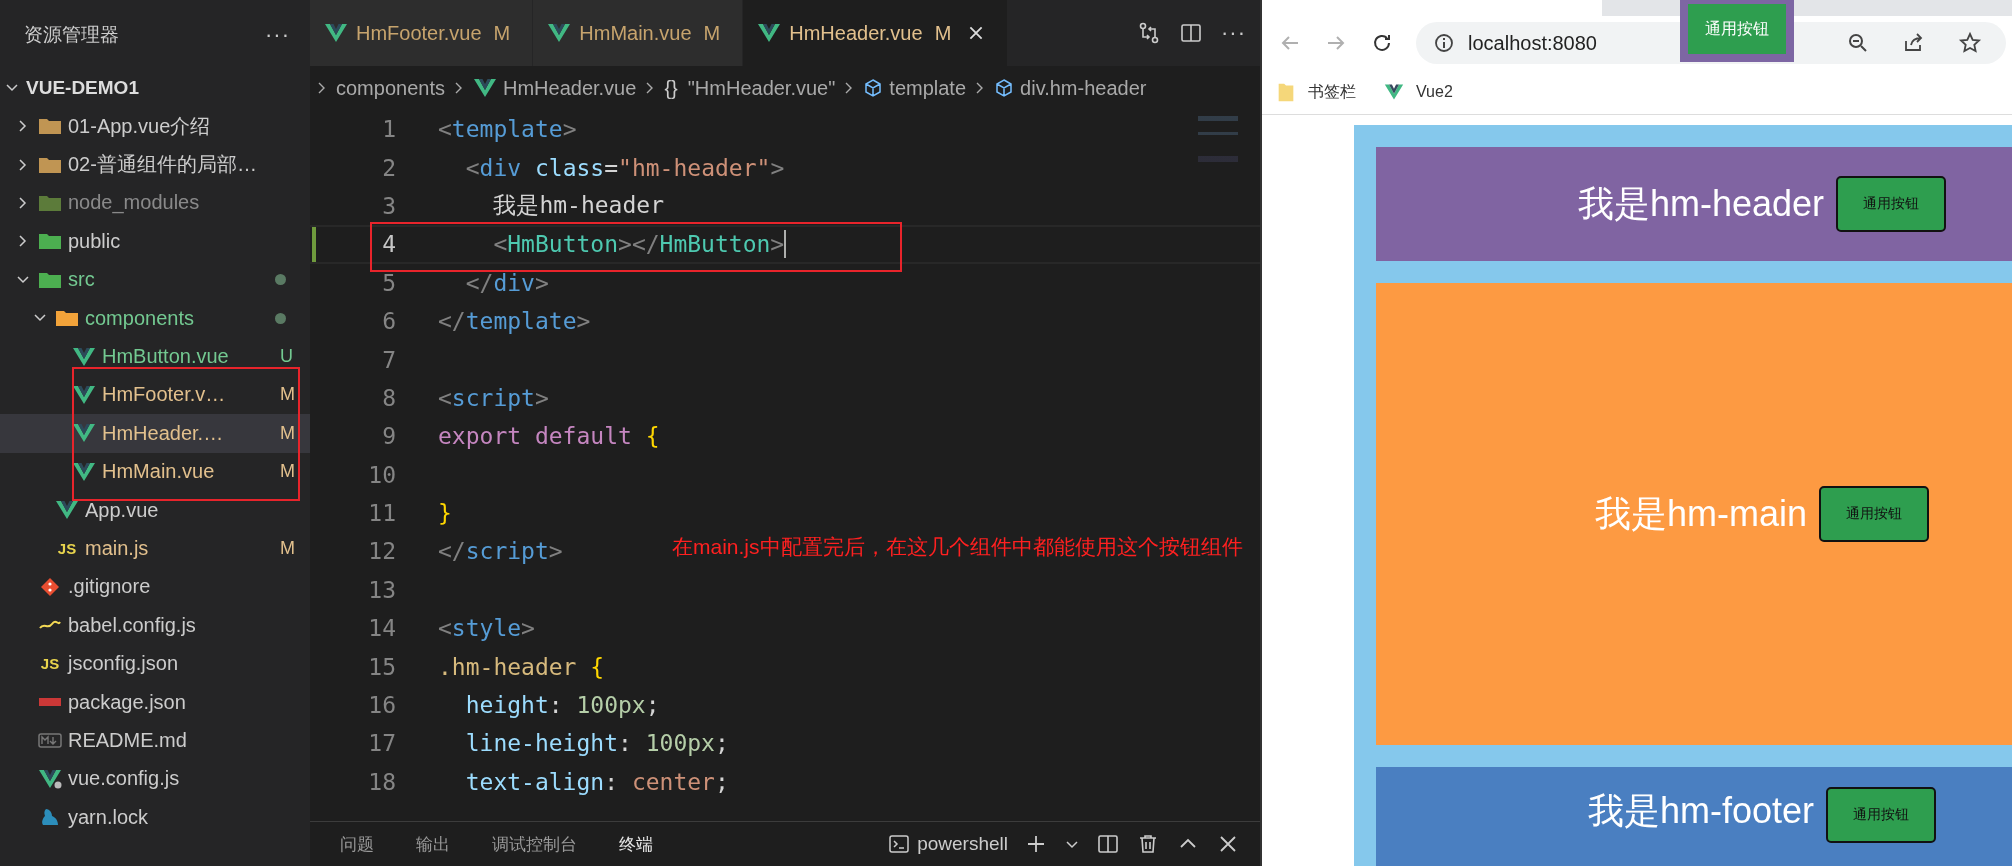 The width and height of the screenshot is (2012, 866). Describe the element at coordinates (1701, 513) in the screenshot. I see `section-heading: 我是hm-main` at that location.